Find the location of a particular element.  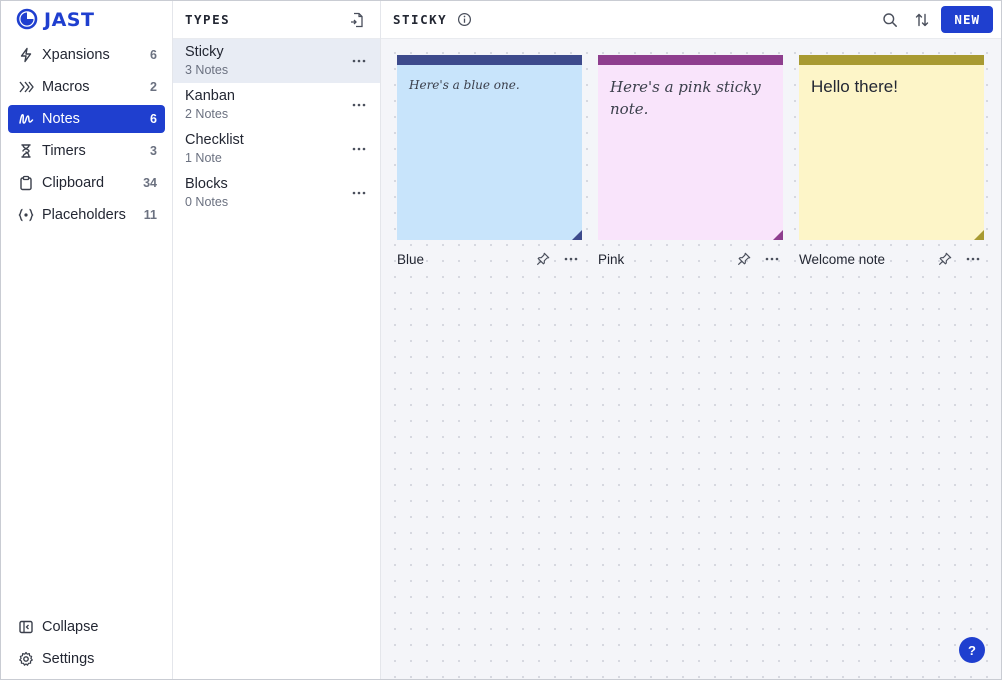

collapse-button: Collapse is located at coordinates (86, 627).